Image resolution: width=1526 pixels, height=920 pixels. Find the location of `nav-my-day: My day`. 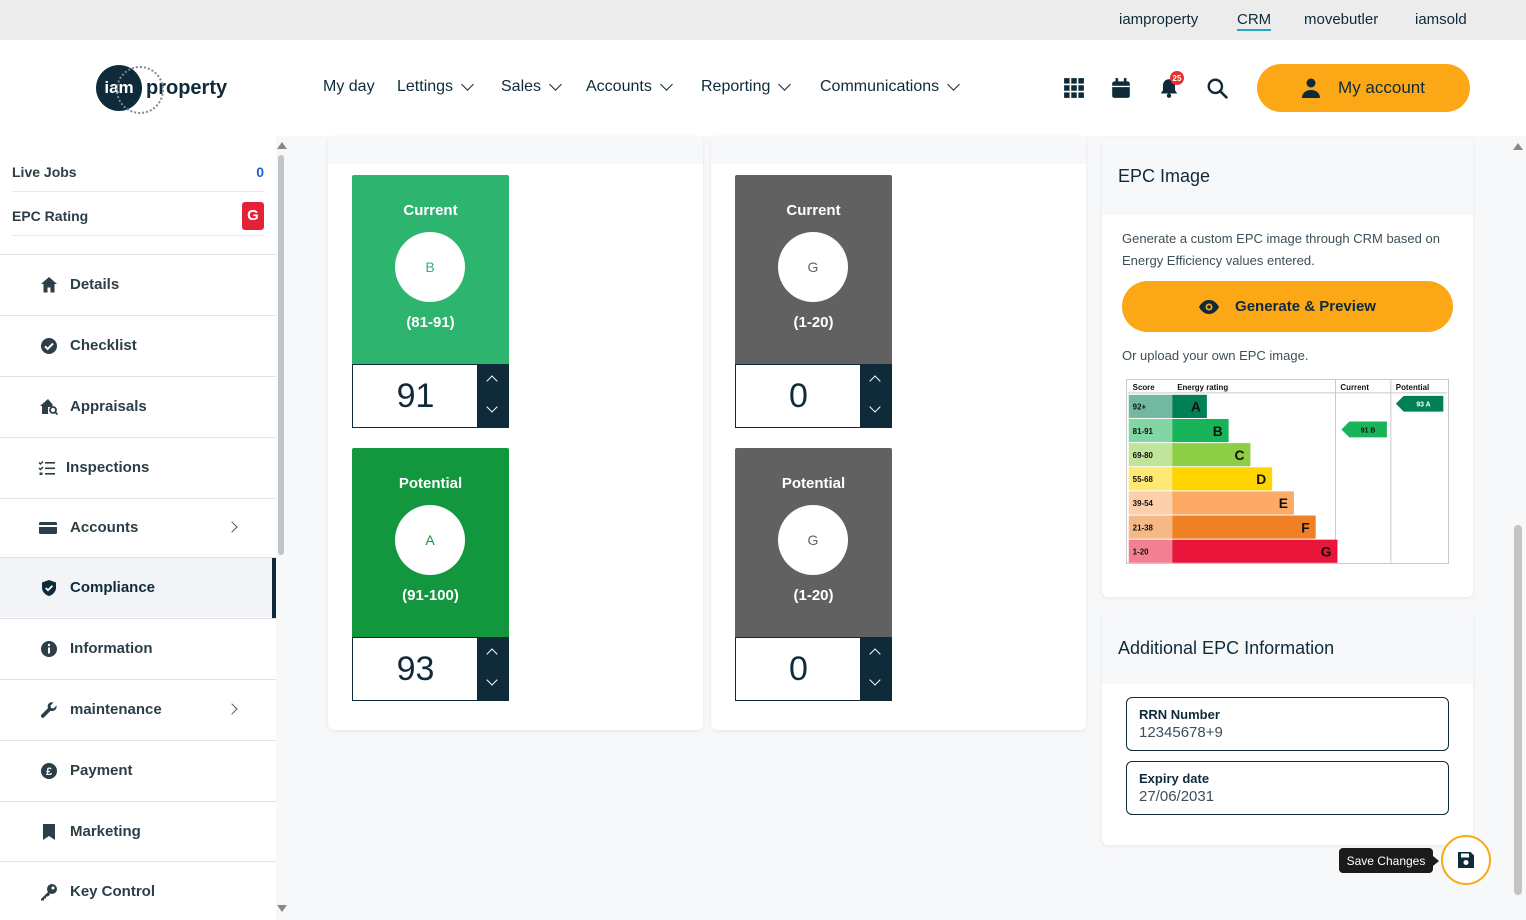

nav-my-day: My day is located at coordinates (349, 87).